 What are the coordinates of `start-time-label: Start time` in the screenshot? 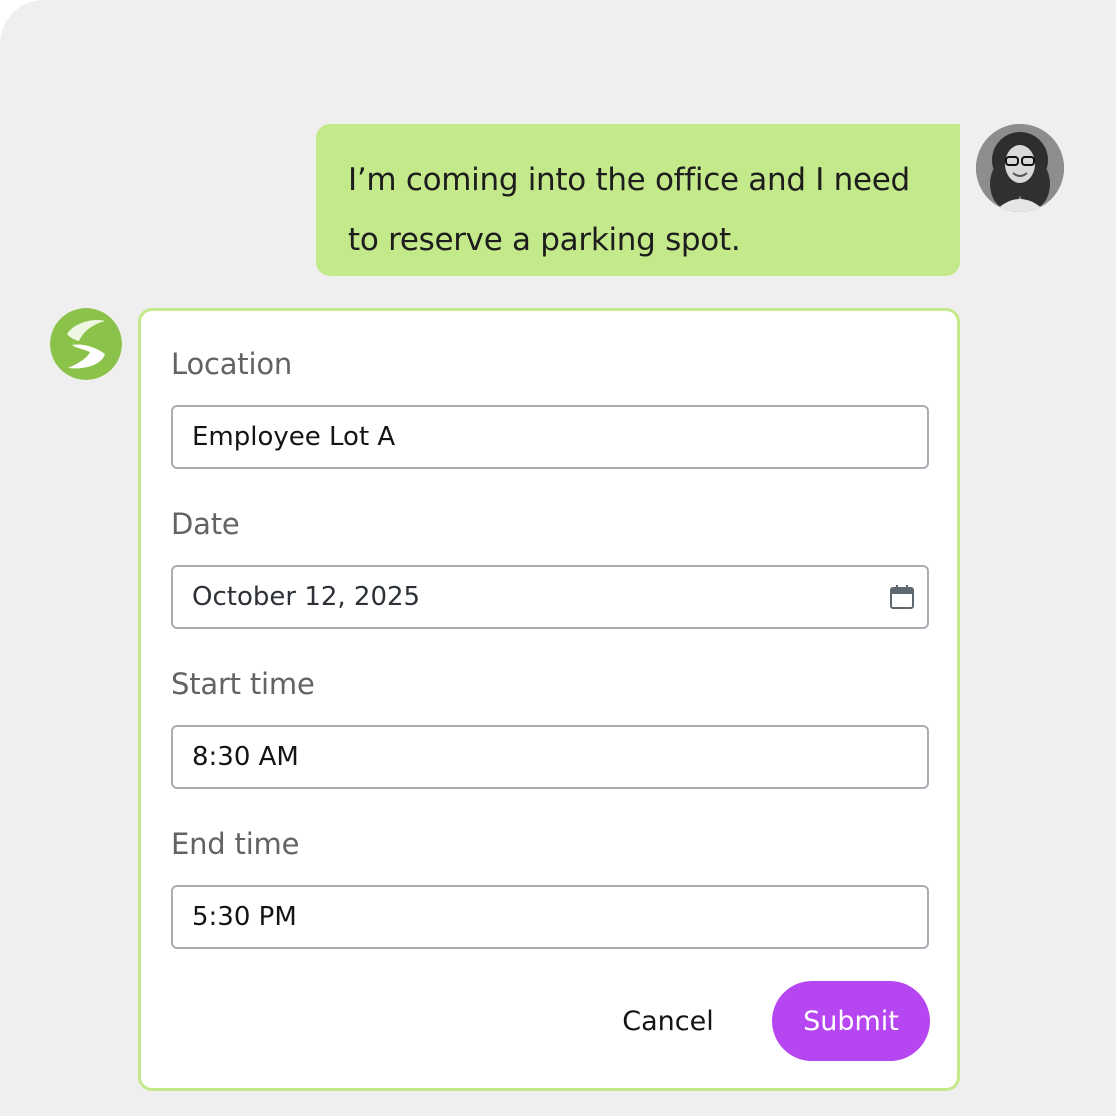 It's located at (243, 684).